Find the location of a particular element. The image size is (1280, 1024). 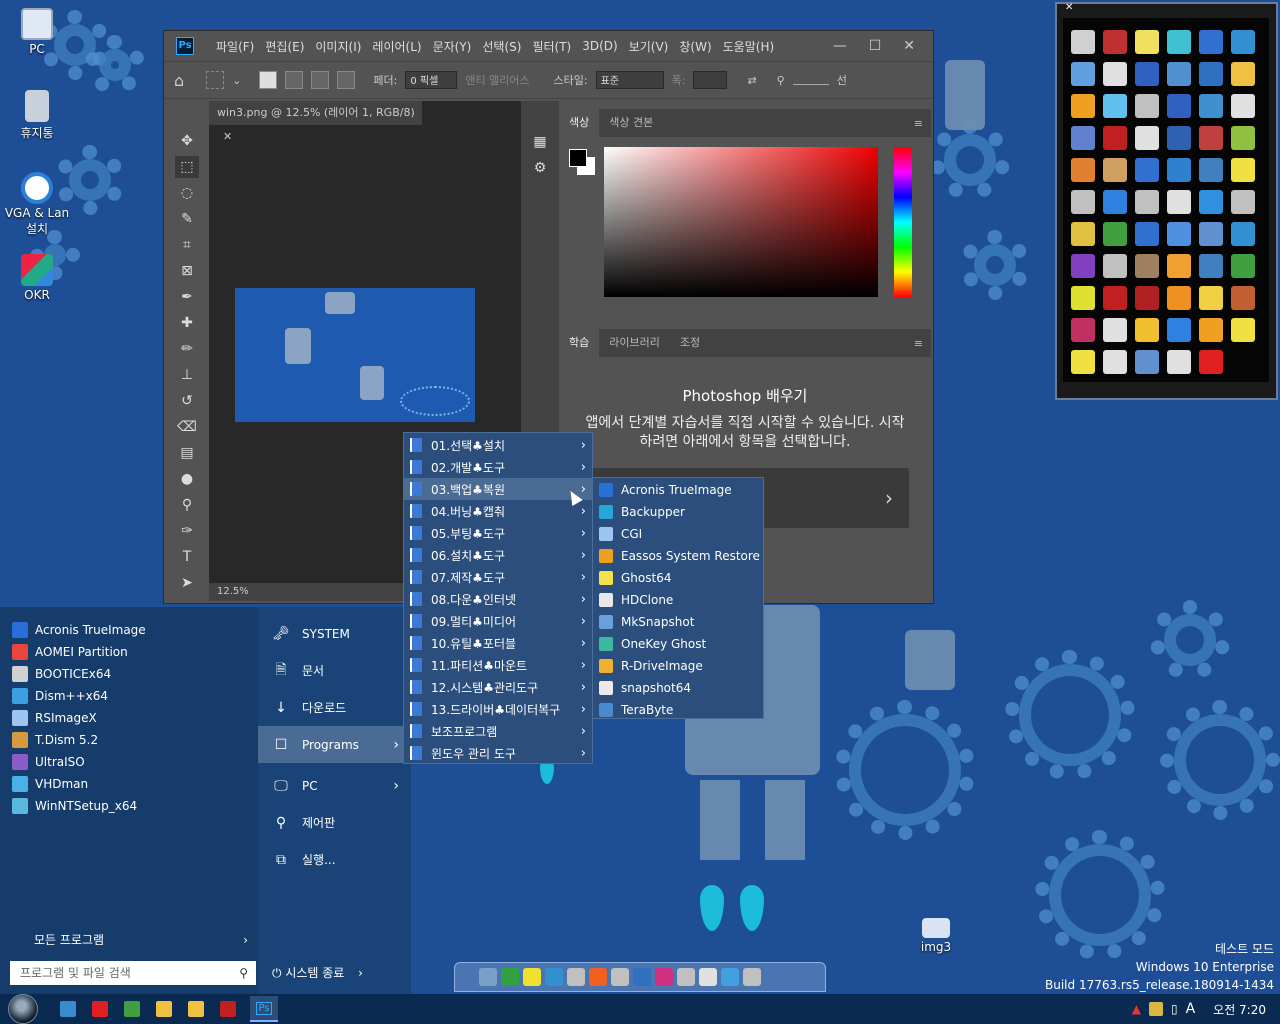

pinned-program-item: AOMEI Partition is located at coordinates (129, 652).